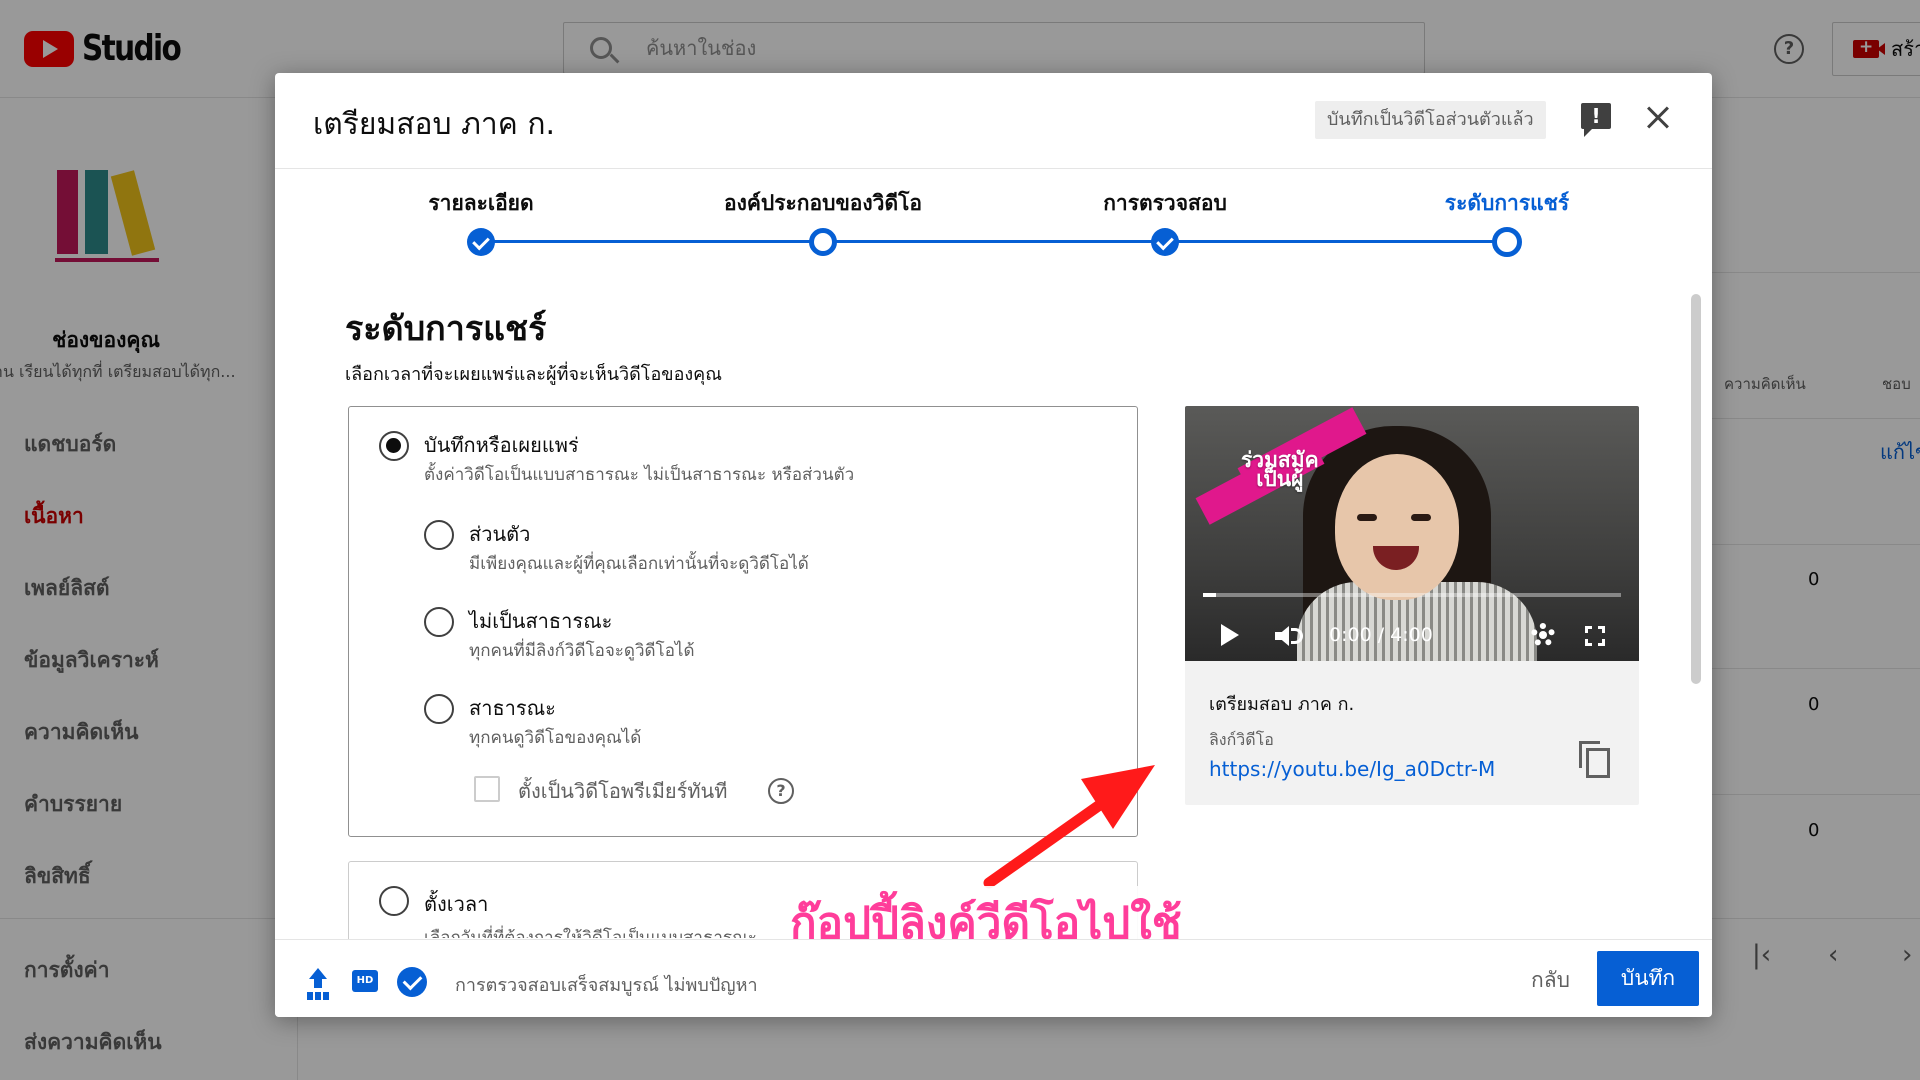  What do you see at coordinates (1596, 120) in the screenshot?
I see `report-feedback-icon: !` at bounding box center [1596, 120].